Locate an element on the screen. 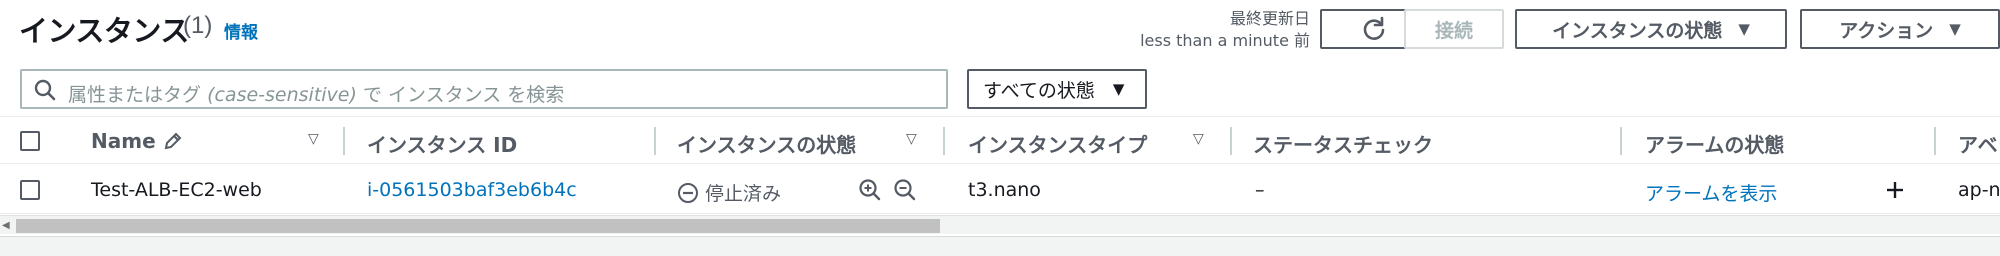 The image size is (2000, 256). connect-label: 接続 is located at coordinates (1453, 30).